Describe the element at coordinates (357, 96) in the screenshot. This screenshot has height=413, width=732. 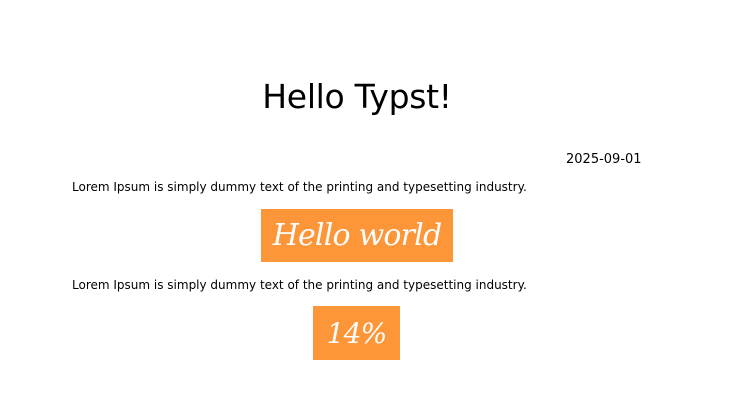
I see `page-title: Hello Typst!` at that location.